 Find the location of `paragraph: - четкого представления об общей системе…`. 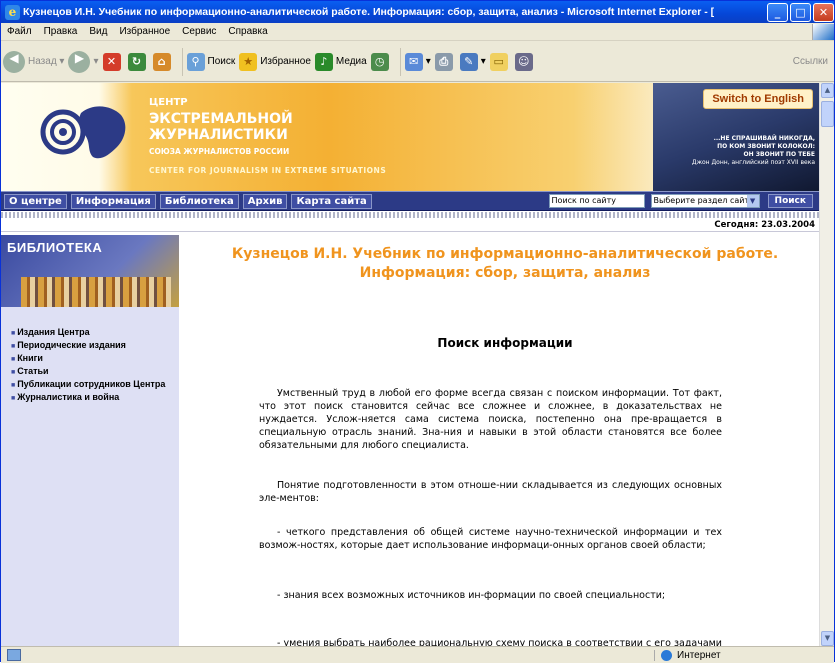

paragraph: - четкого представления об общей системе… is located at coordinates (490, 539).